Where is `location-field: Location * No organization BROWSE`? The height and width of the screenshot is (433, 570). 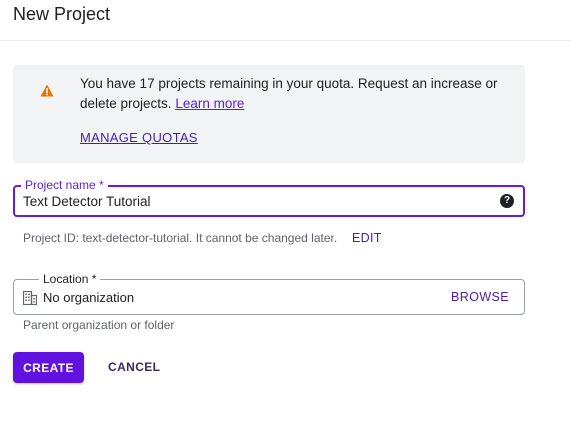
location-field: Location * No organization BROWSE is located at coordinates (269, 293).